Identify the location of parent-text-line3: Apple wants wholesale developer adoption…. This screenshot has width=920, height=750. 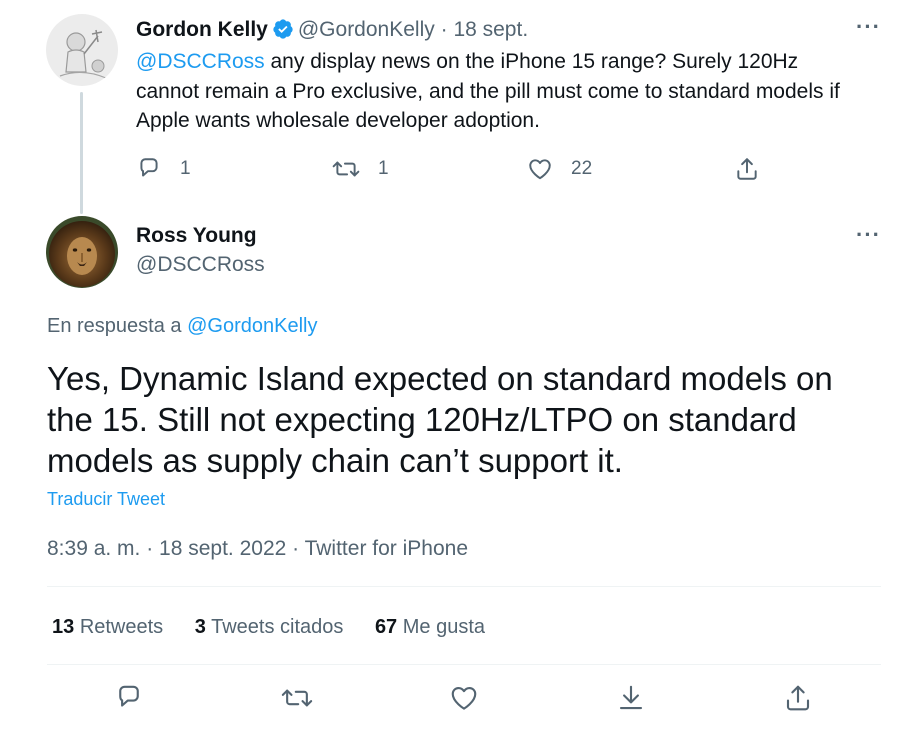
(338, 120).